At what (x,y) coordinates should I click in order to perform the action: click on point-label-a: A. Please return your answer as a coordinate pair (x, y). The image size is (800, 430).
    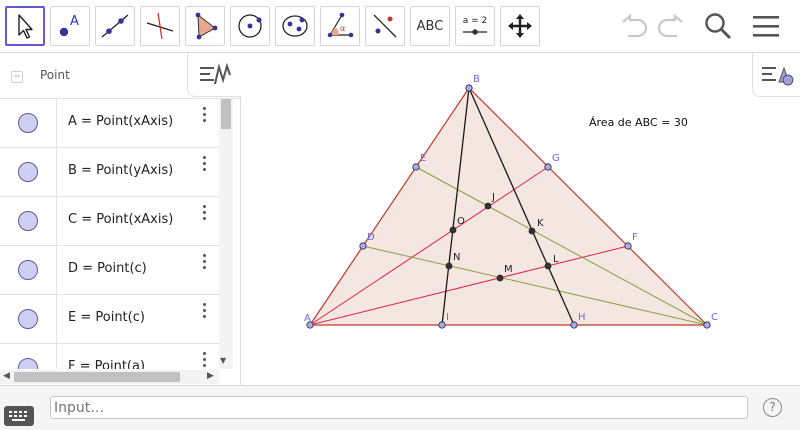
    Looking at the image, I should click on (307, 318).